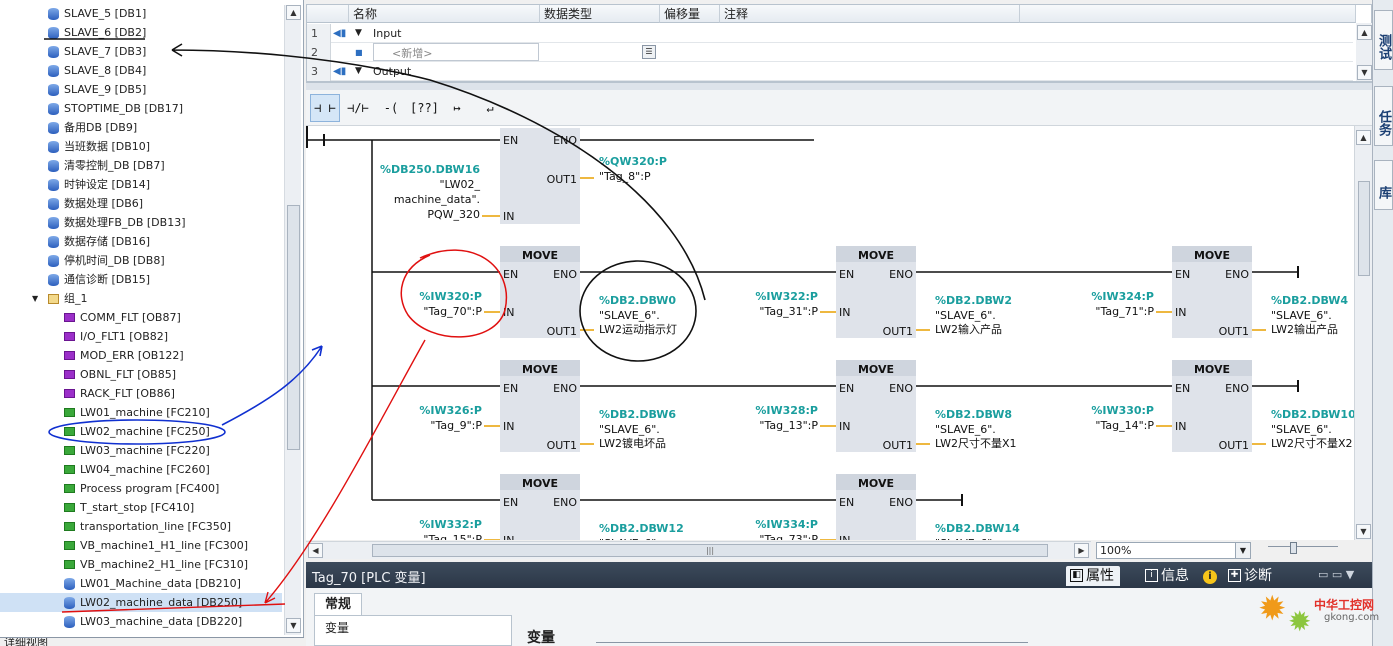 The image size is (1393, 646). I want to click on tree-item-label: I/O_FLT1 [OB82], so click(124, 336).